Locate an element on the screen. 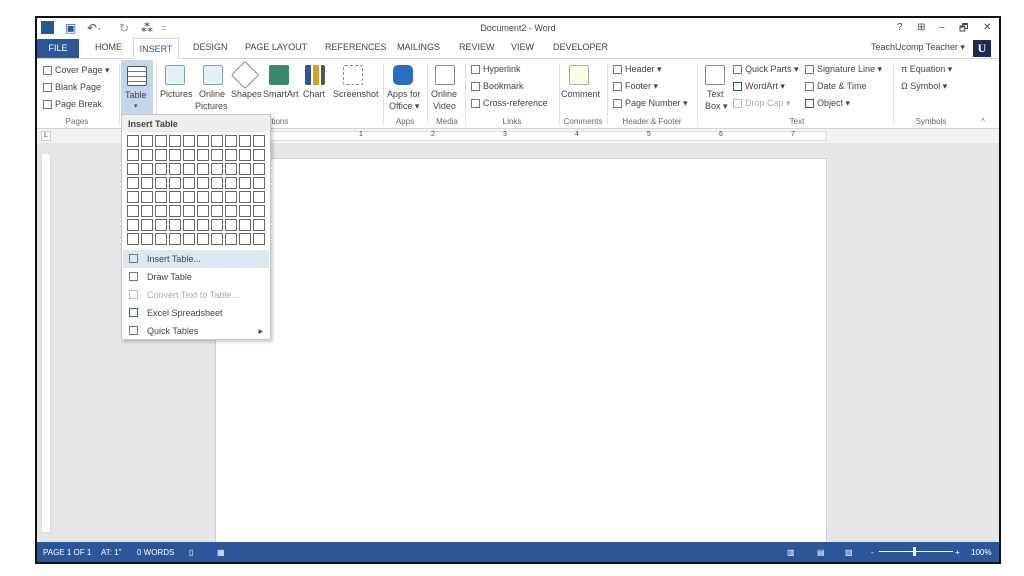 The image size is (1024, 576). tab-home: HOME is located at coordinates (108, 47).